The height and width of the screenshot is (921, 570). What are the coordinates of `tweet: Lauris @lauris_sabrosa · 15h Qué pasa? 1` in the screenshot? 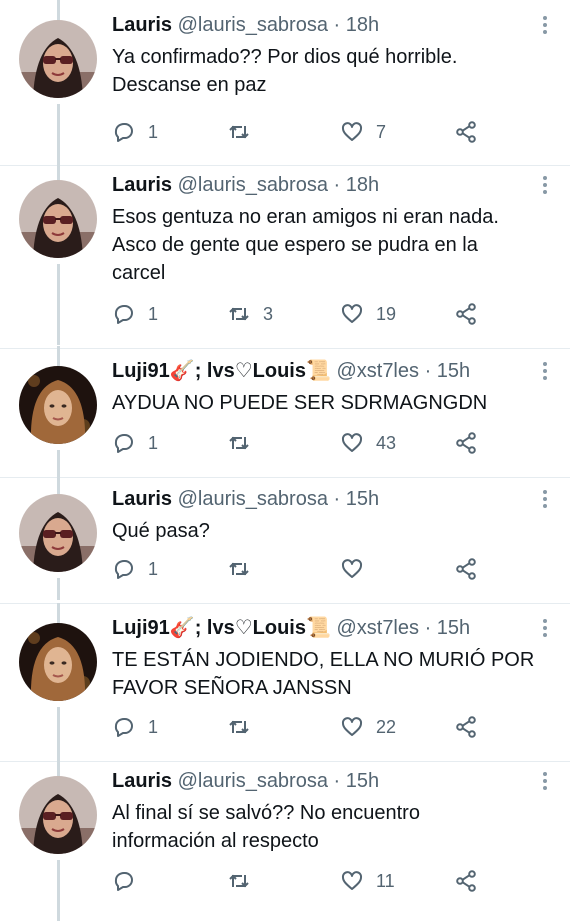 It's located at (285, 537).